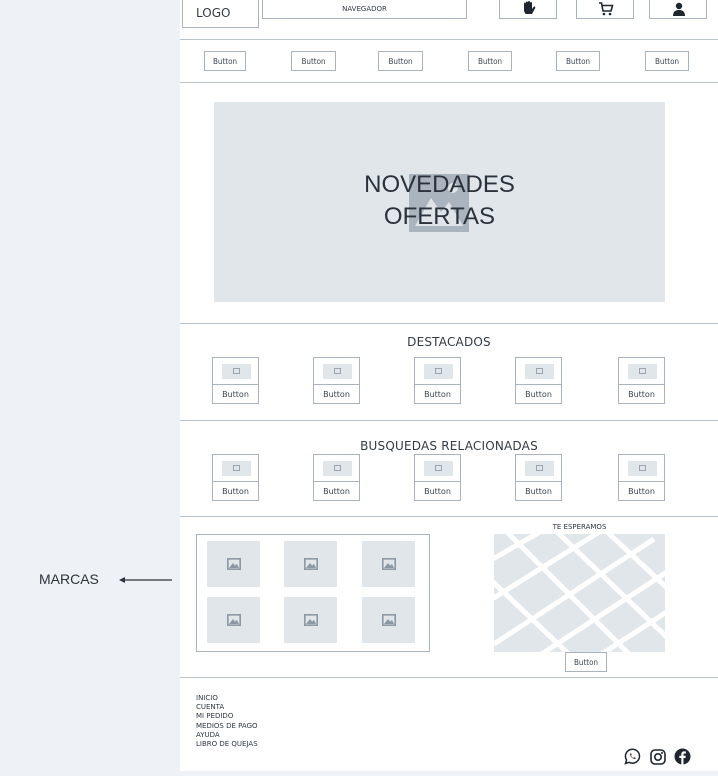  What do you see at coordinates (69, 579) in the screenshot?
I see `marcas-label: MARCAS` at bounding box center [69, 579].